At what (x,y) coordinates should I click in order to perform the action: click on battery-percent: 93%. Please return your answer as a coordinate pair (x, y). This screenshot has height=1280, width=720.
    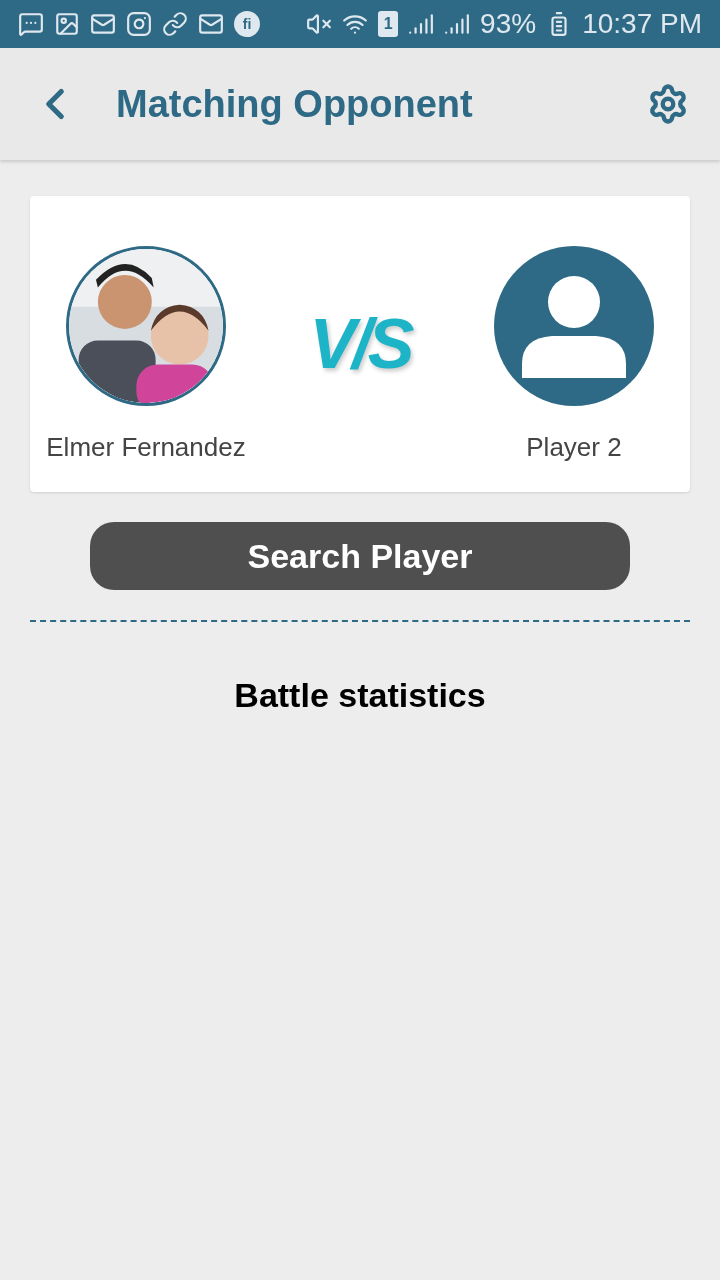
    Looking at the image, I should click on (508, 24).